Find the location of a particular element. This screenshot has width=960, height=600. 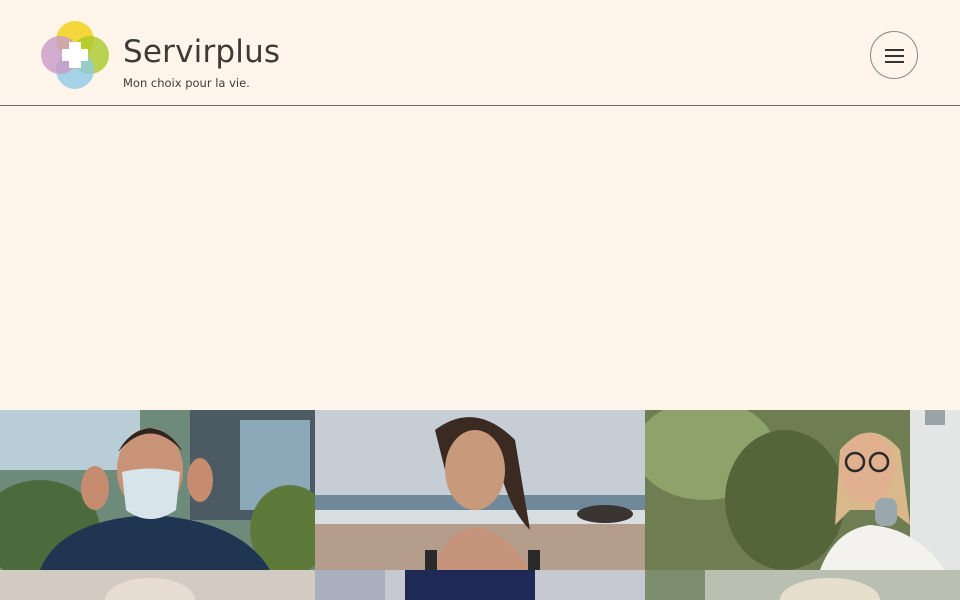

brand-tagline: Mon choix pour la vie. is located at coordinates (186, 83).